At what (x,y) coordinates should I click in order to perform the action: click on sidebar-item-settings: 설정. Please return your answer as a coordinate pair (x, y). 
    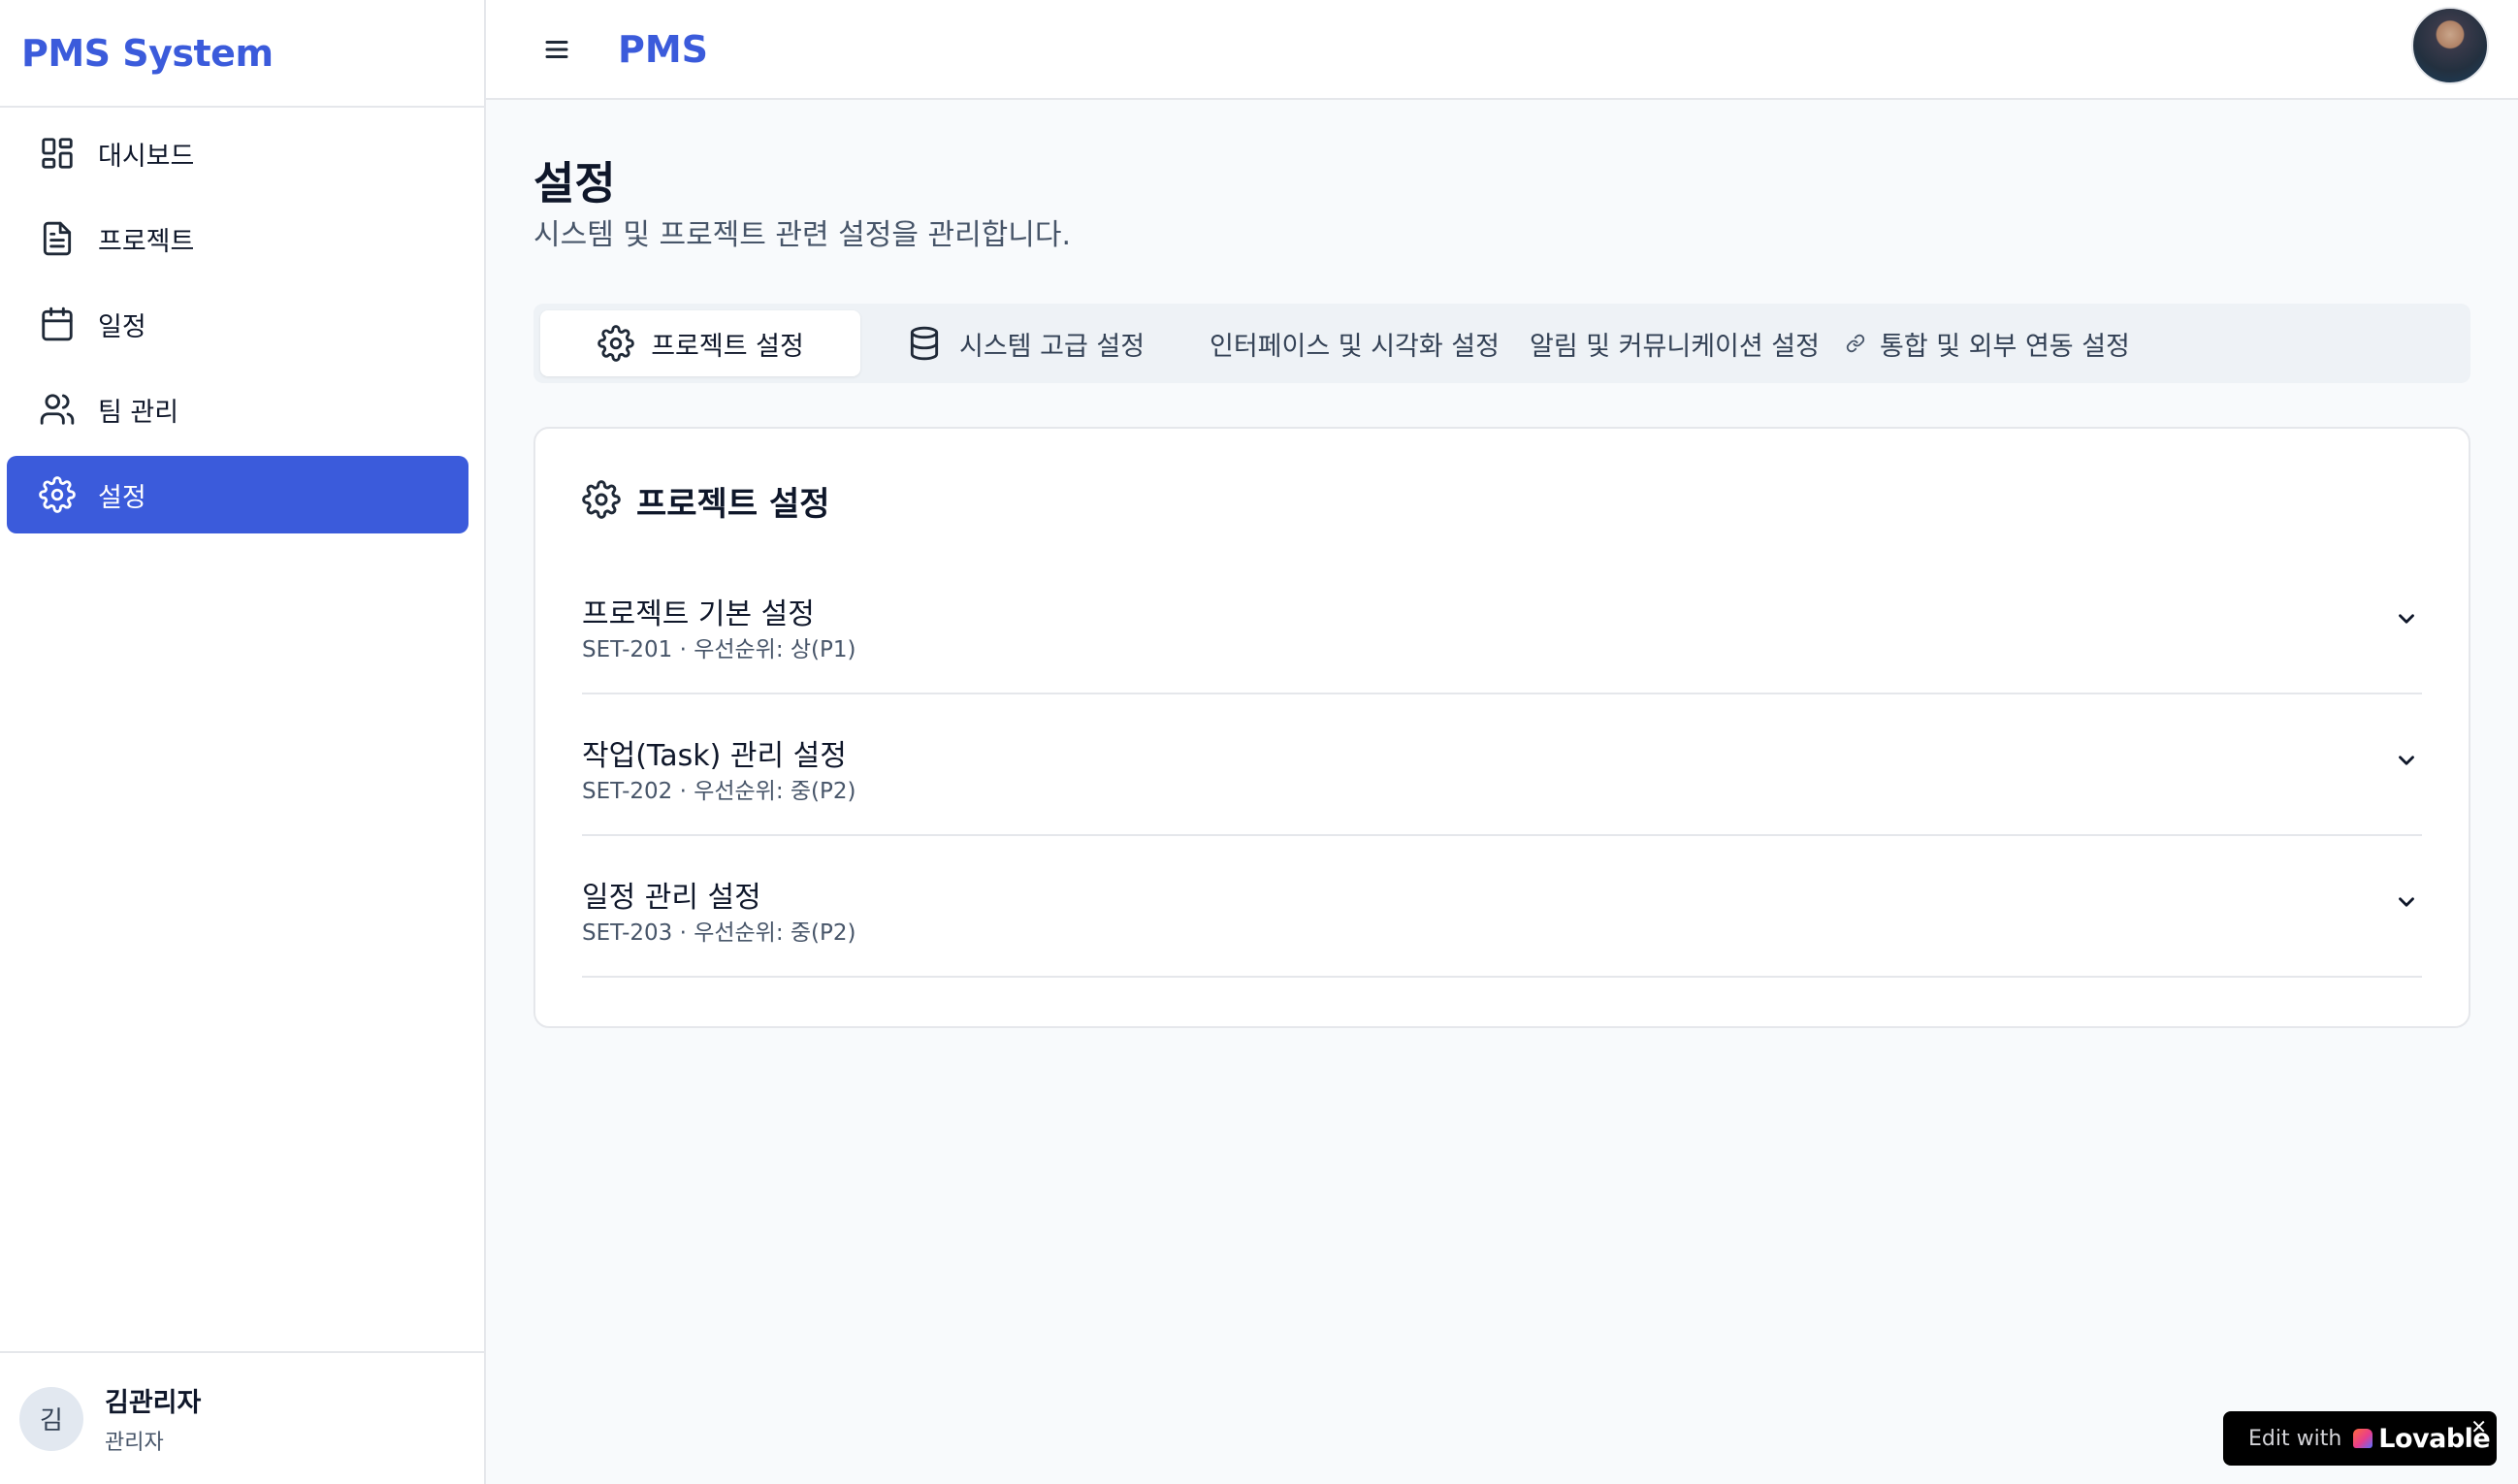
    Looking at the image, I should click on (237, 495).